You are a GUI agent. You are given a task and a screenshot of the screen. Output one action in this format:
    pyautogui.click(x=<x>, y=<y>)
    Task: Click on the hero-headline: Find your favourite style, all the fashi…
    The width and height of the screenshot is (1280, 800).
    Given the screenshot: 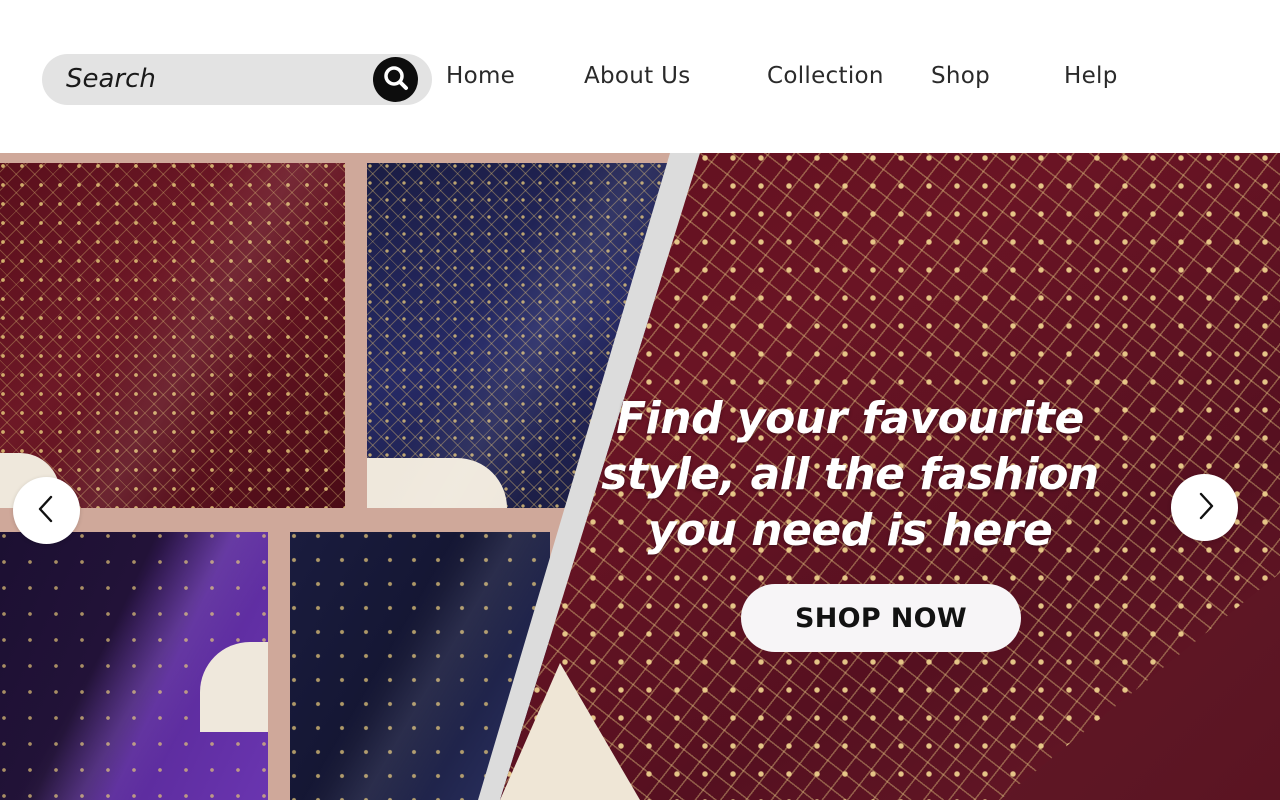 What is the action you would take?
    pyautogui.click(x=850, y=474)
    